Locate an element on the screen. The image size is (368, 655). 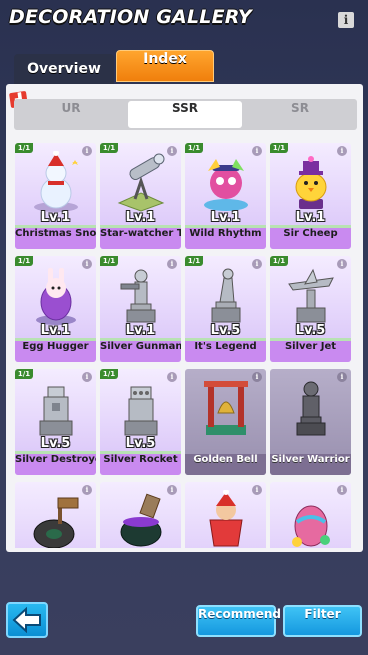
decoration-card: 1/1 i Lv.1 Christmas Snowm is located at coordinates (55, 196).